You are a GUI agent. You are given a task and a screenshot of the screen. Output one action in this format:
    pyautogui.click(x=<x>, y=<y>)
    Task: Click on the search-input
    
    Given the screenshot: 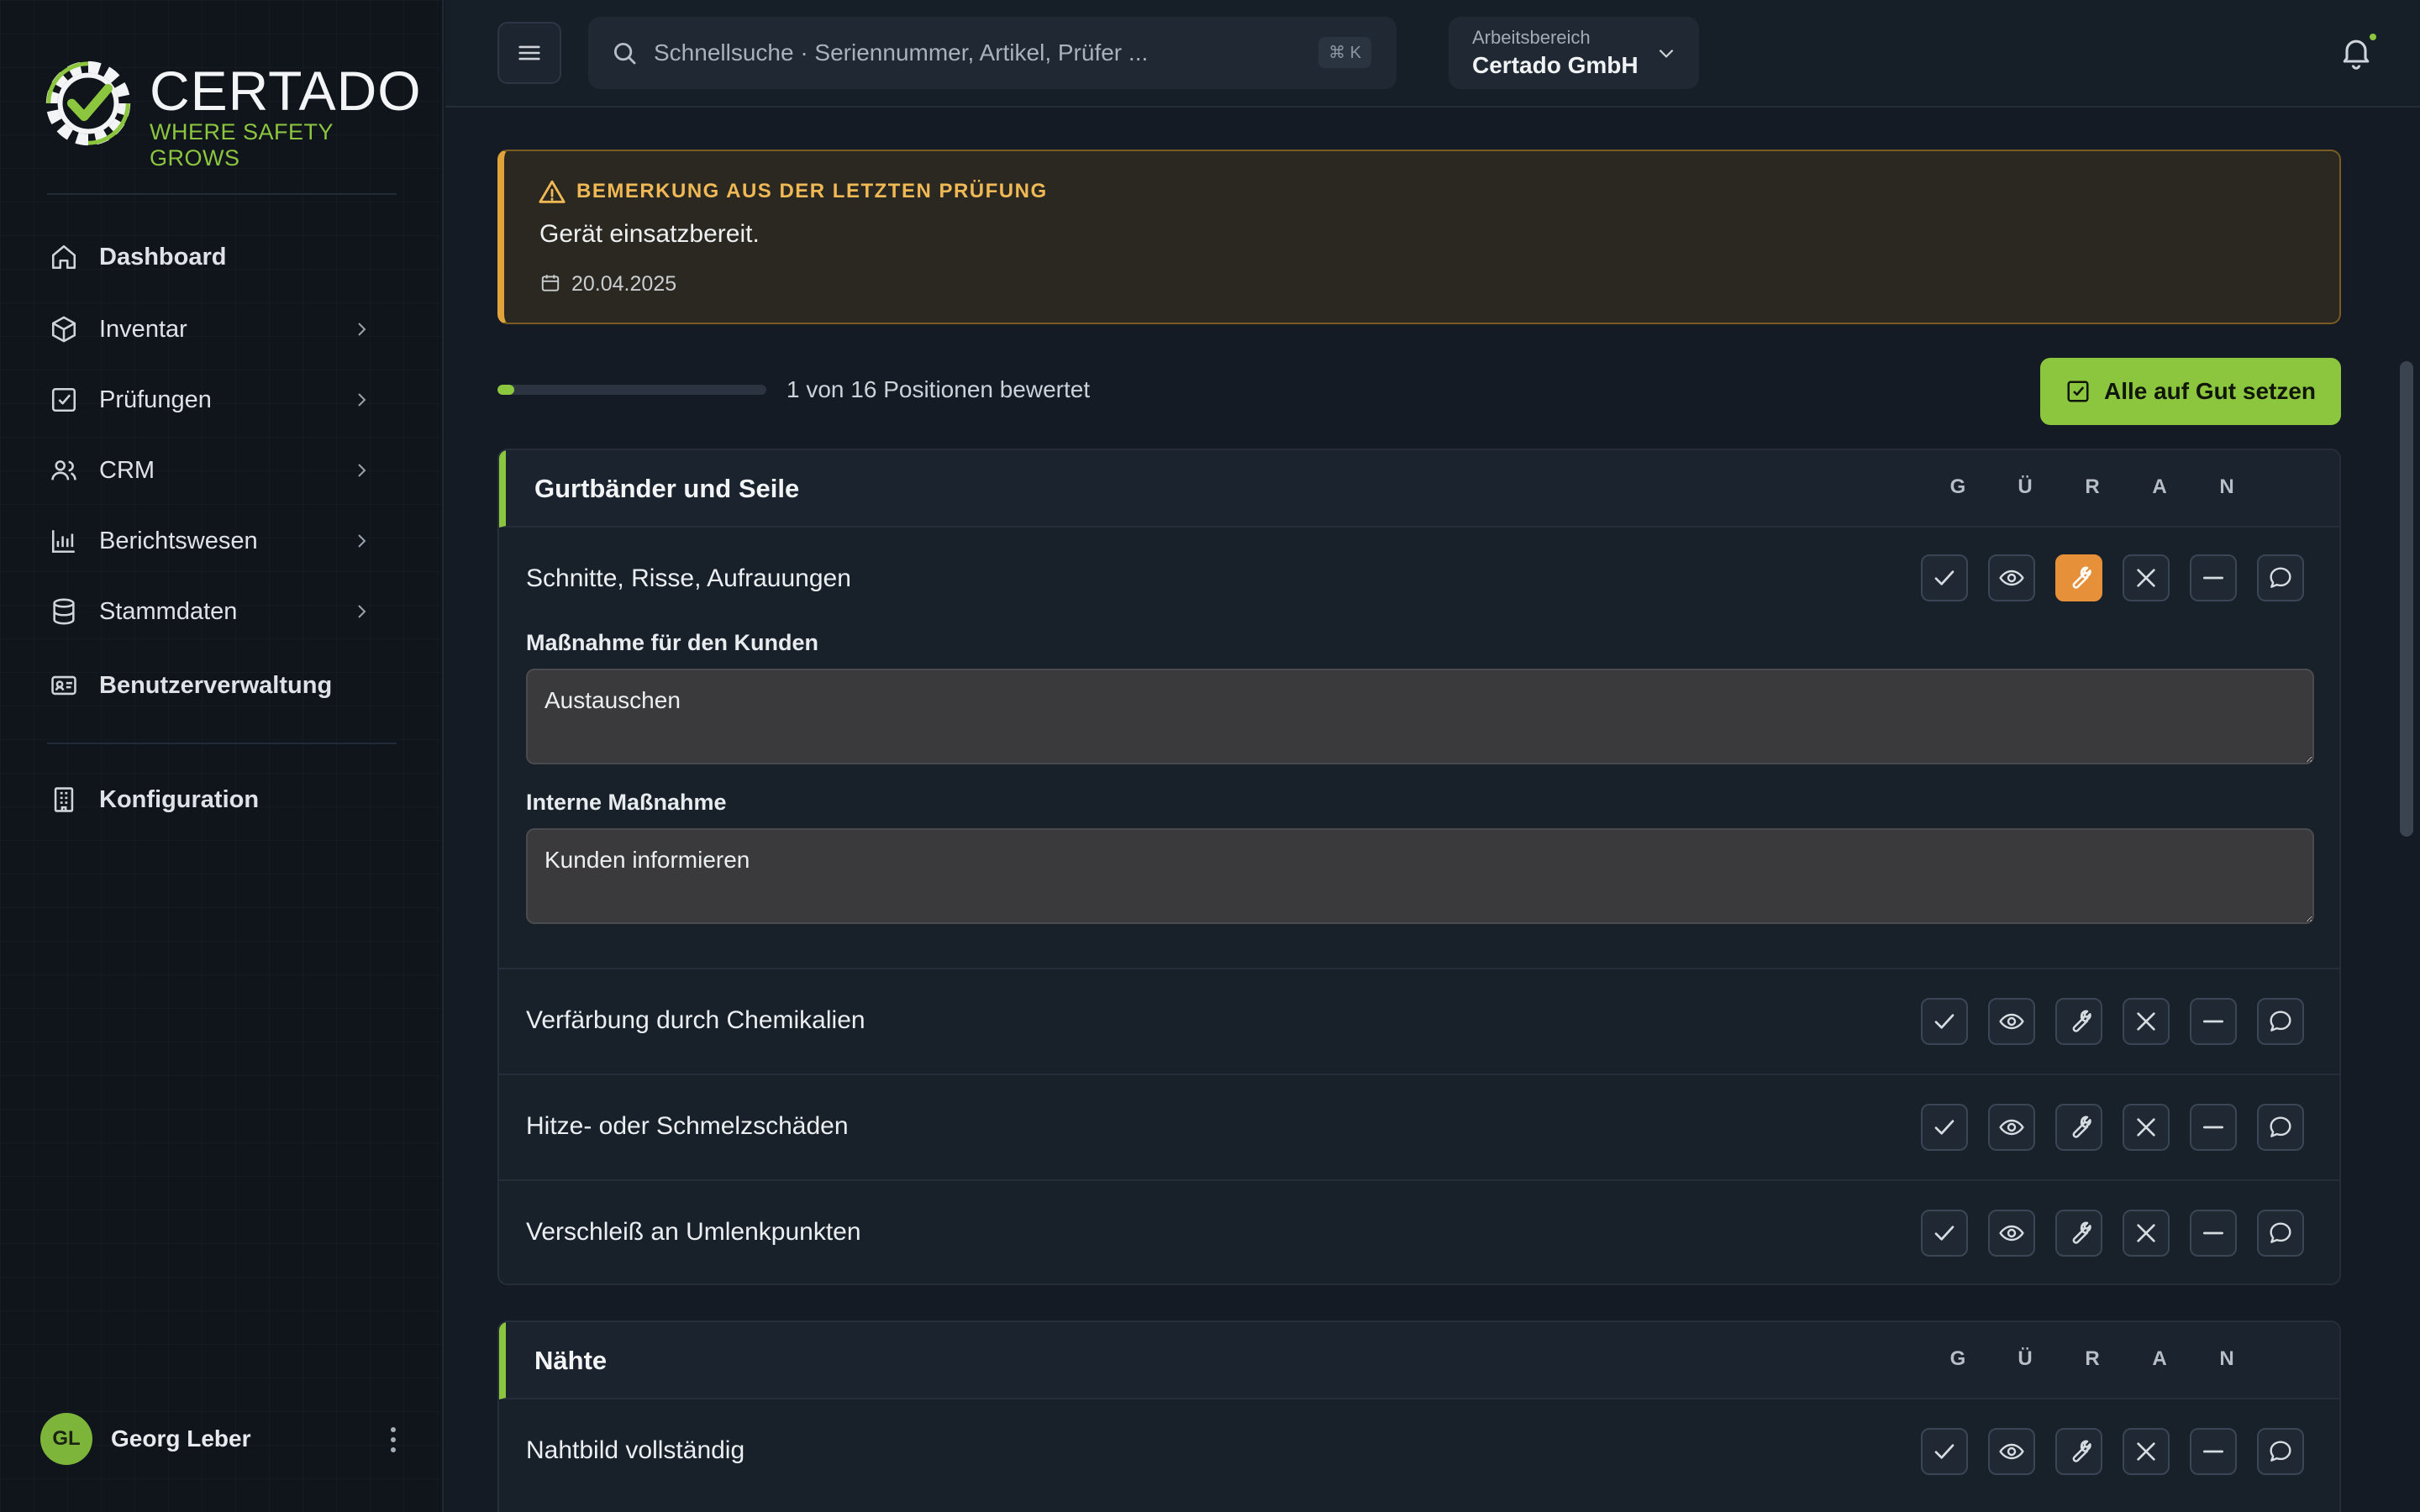 What is the action you would take?
    pyautogui.click(x=982, y=52)
    